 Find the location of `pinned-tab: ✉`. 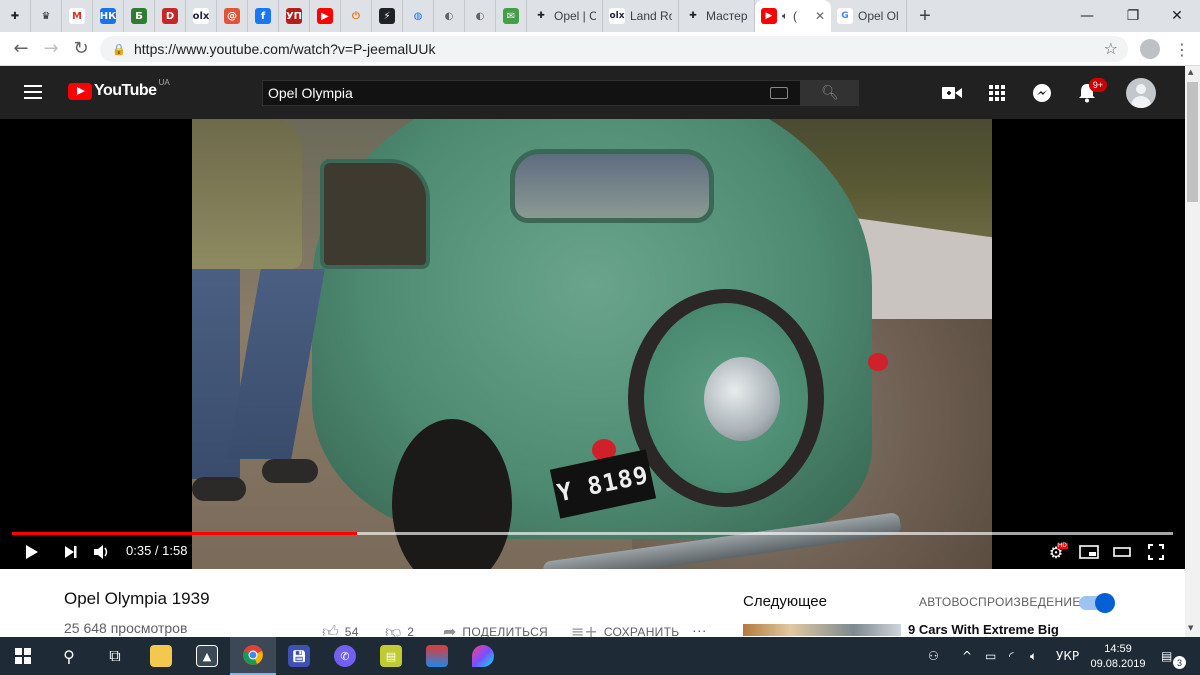

pinned-tab: ✉ is located at coordinates (511, 16).